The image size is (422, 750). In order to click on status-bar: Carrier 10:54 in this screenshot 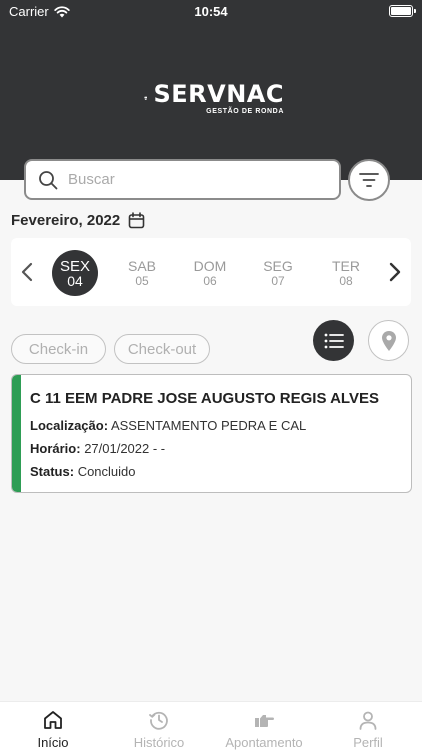, I will do `click(211, 12)`.